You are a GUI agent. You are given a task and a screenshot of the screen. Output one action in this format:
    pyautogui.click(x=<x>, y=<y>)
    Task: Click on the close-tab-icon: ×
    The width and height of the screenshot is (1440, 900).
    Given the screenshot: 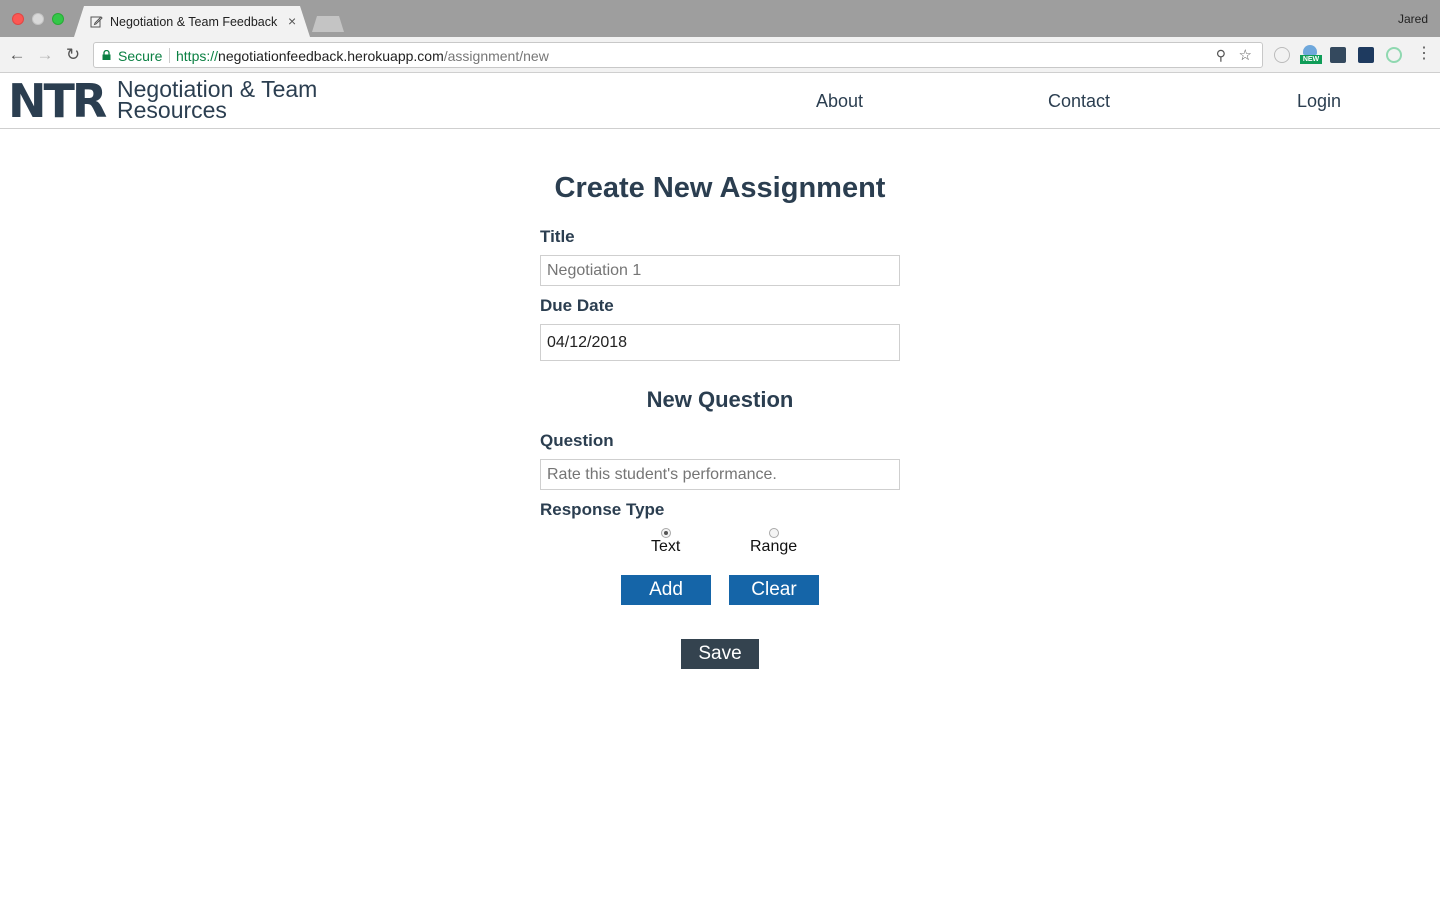 What is the action you would take?
    pyautogui.click(x=292, y=21)
    